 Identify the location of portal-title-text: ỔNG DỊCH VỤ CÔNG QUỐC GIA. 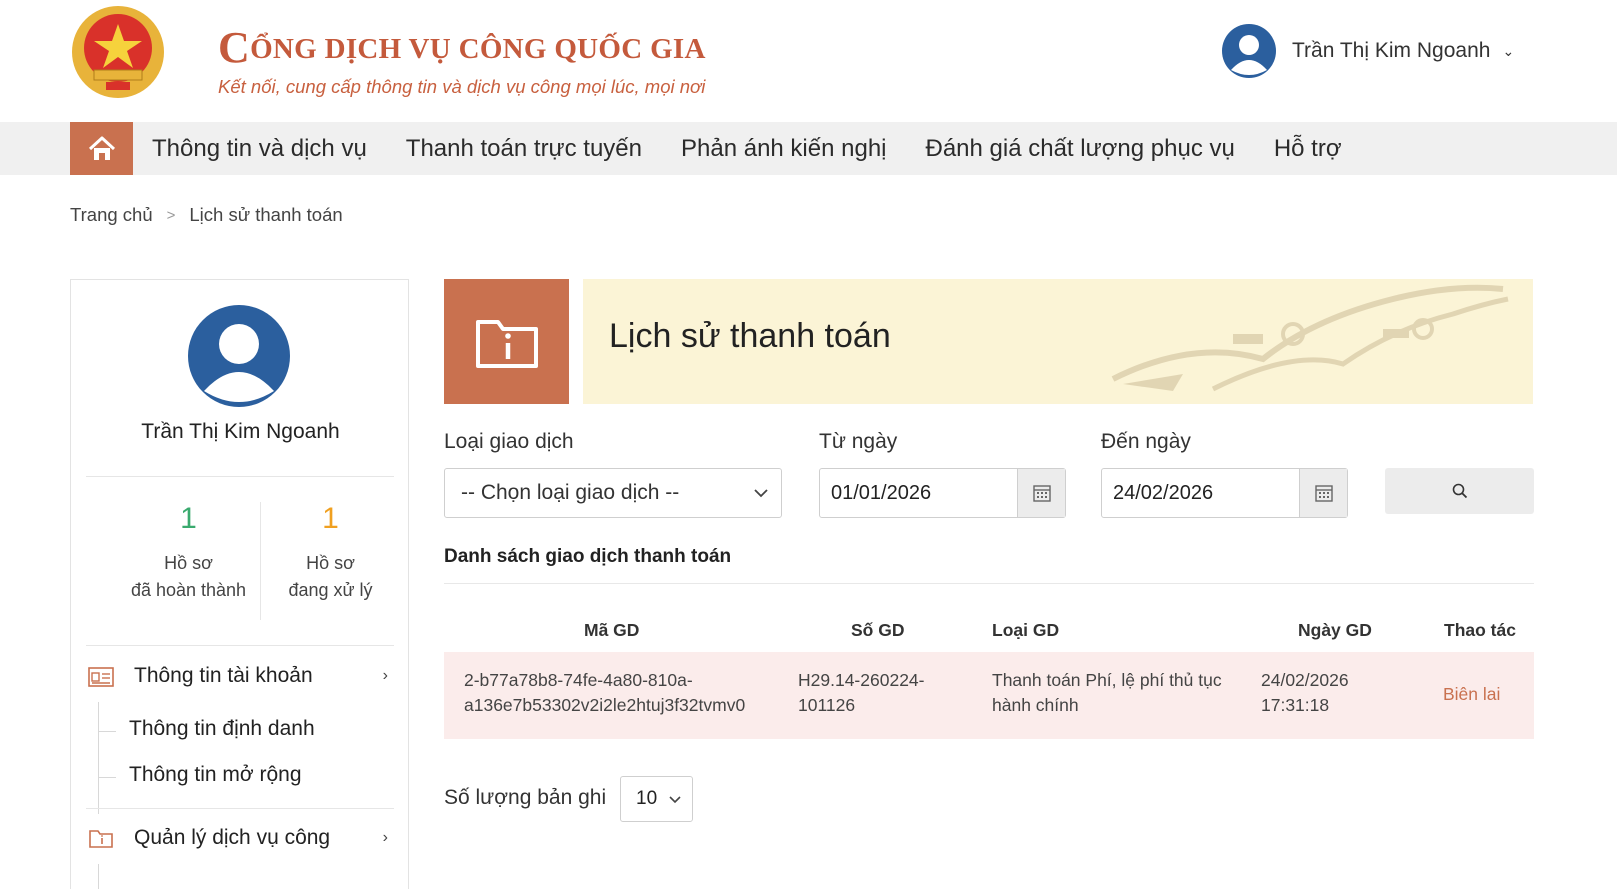
(478, 49).